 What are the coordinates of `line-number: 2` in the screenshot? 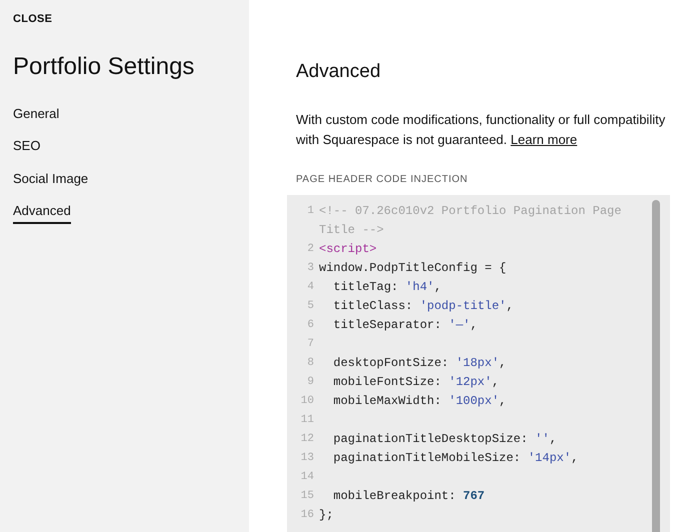 It's located at (310, 249).